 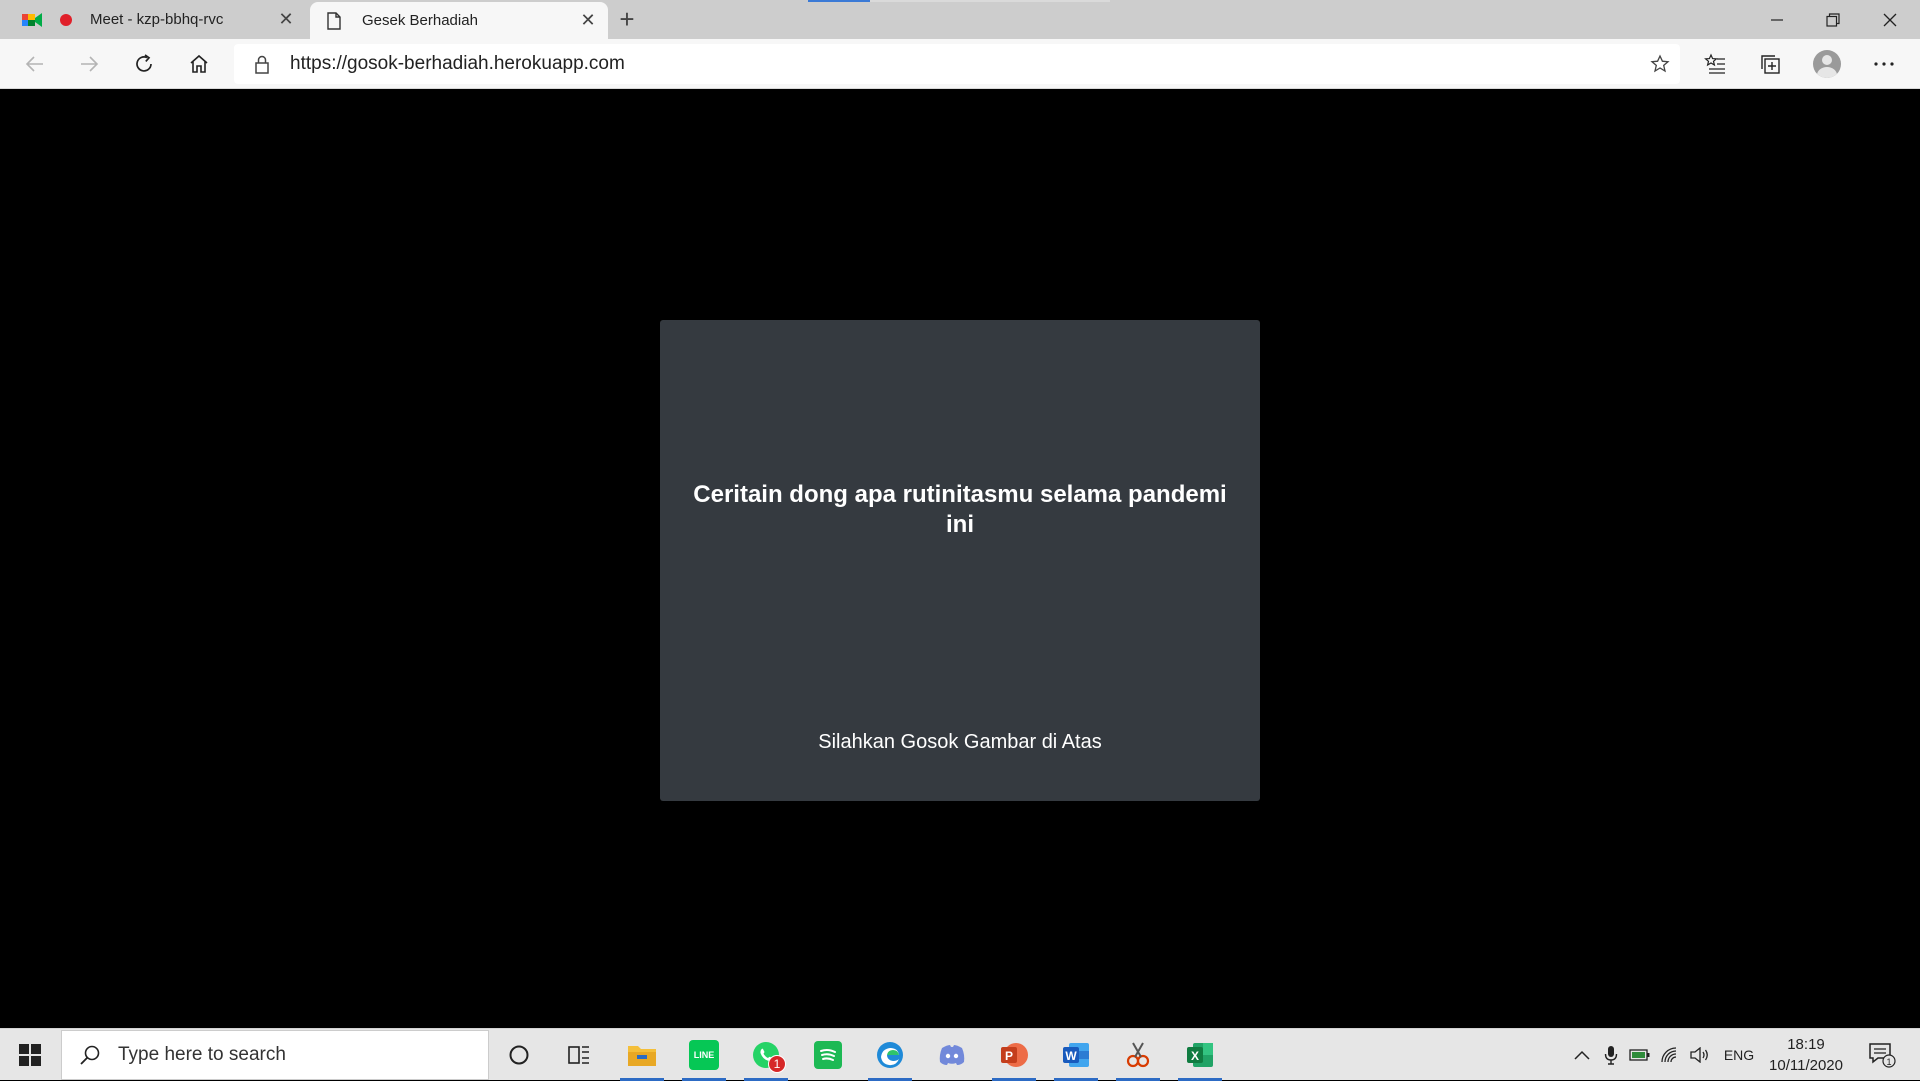 I want to click on edge-browser-icon, so click(x=890, y=1055).